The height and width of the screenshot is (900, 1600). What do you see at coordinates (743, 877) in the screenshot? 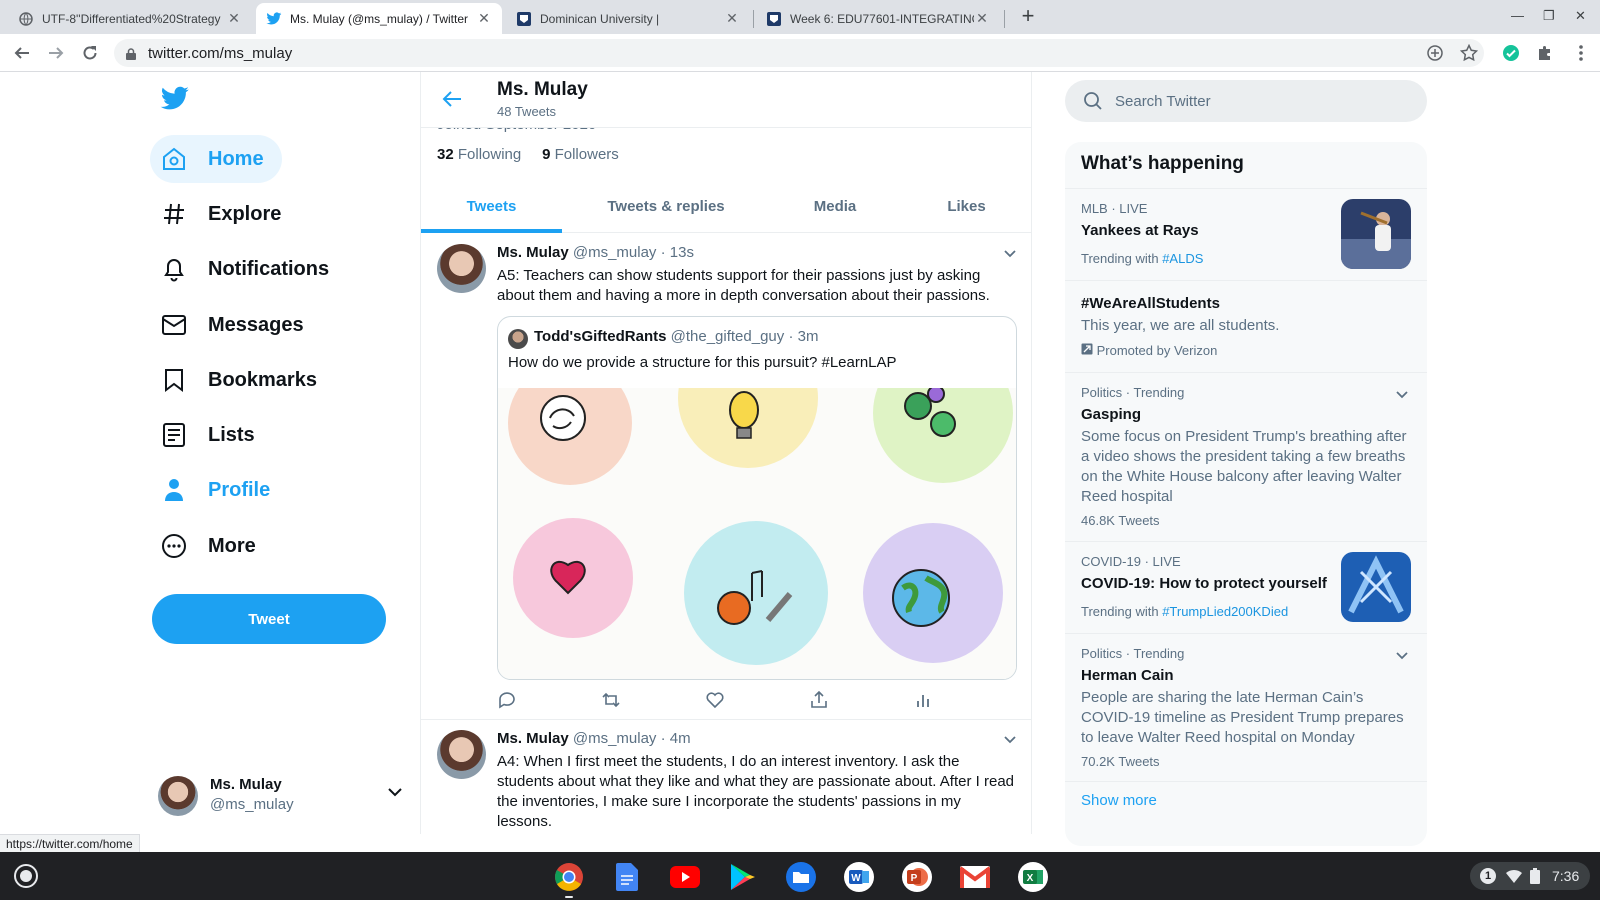
I see `play-store-icon` at bounding box center [743, 877].